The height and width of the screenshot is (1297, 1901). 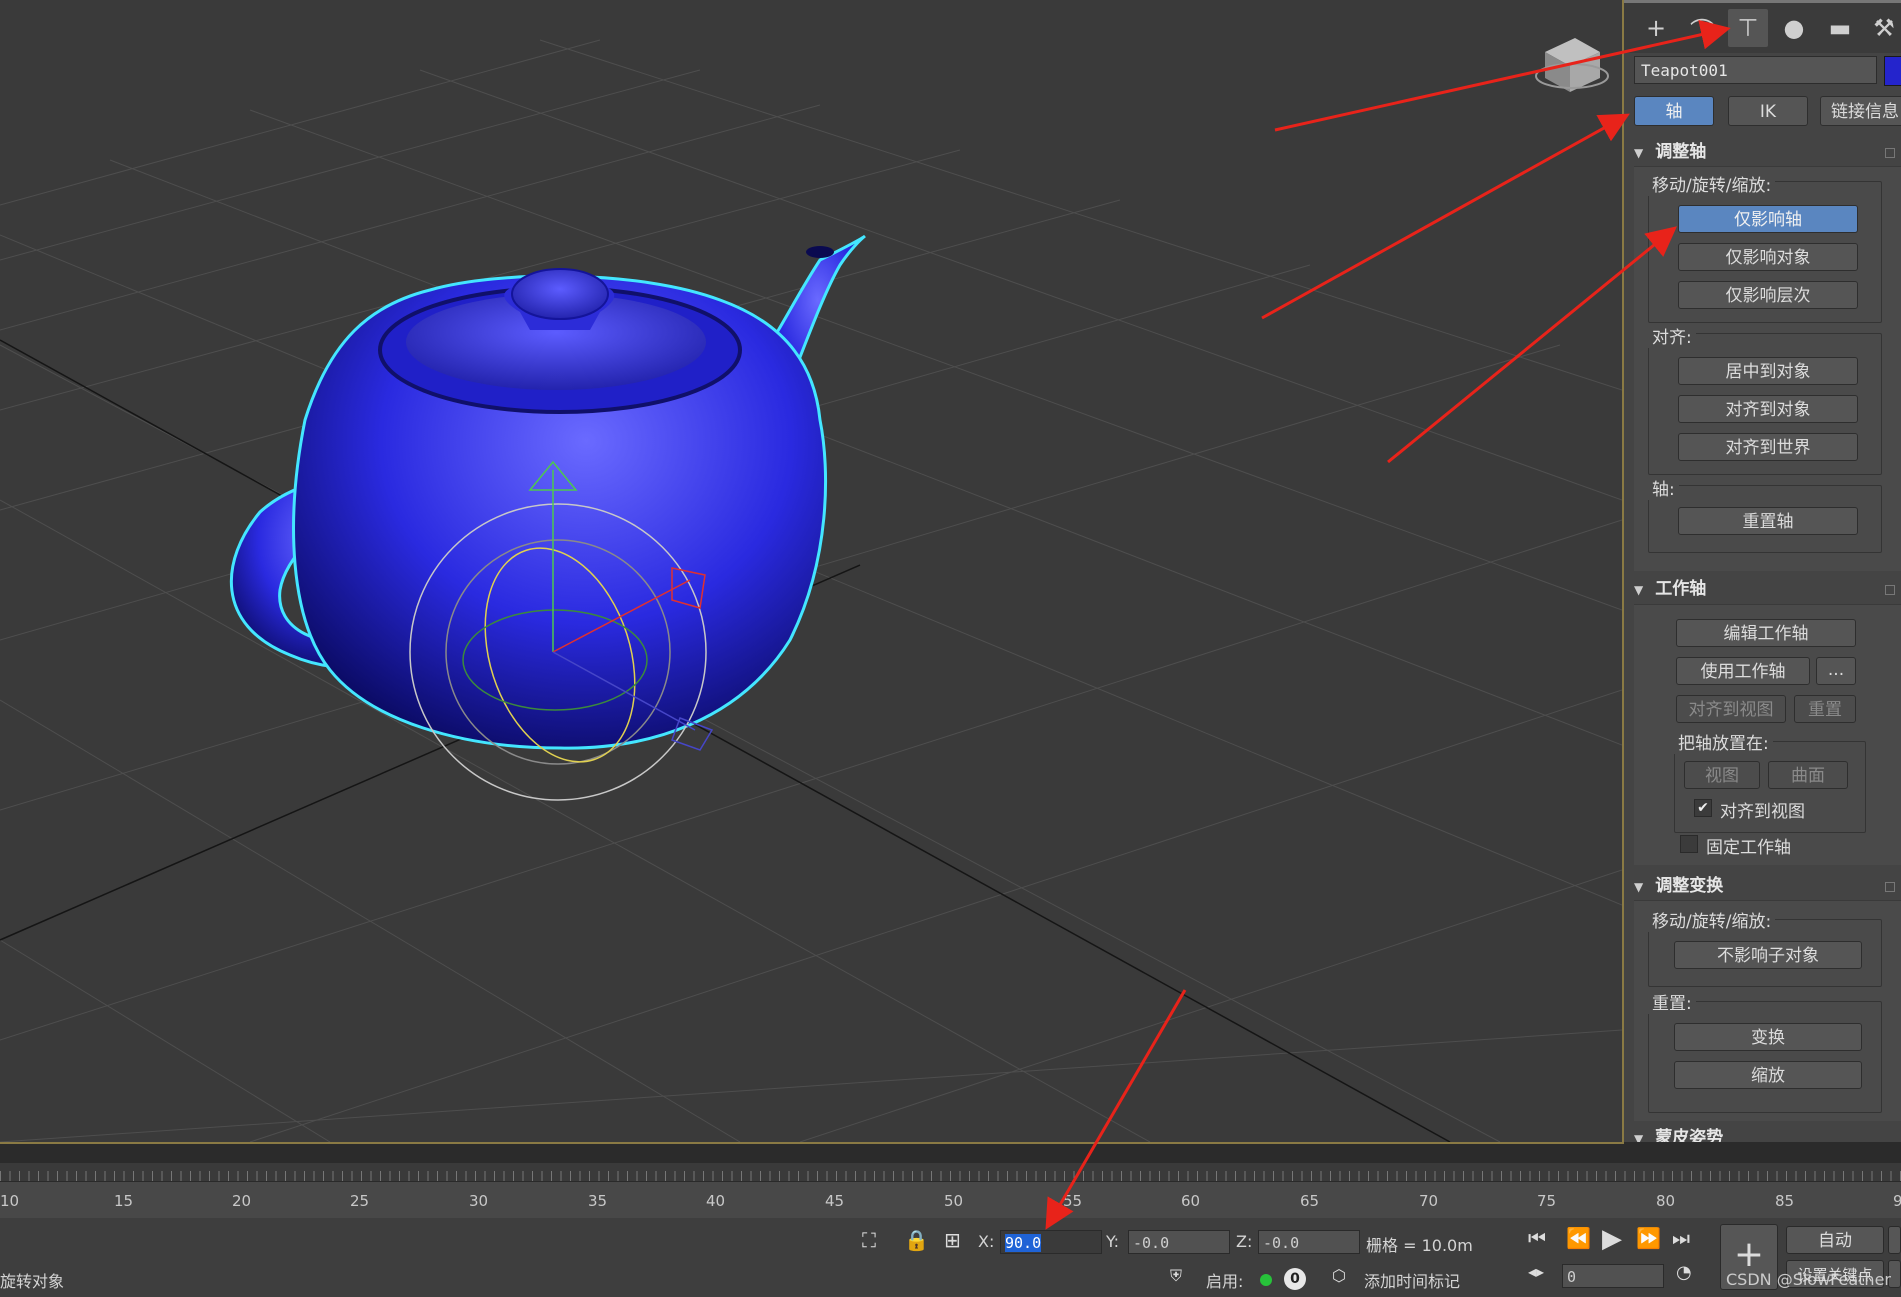 What do you see at coordinates (1768, 1075) in the screenshot?
I see `reset-scale-button: 缩放` at bounding box center [1768, 1075].